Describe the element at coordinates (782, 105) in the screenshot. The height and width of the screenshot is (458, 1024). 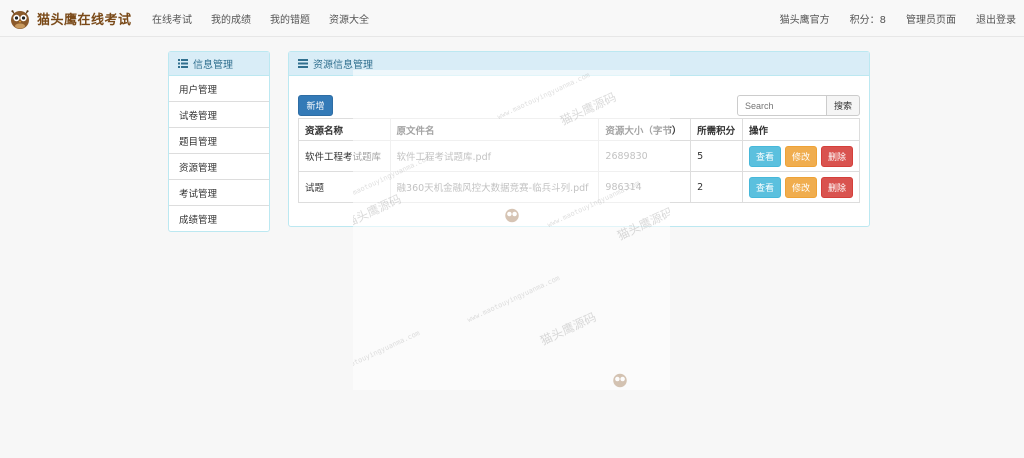
I see `search-input` at that location.